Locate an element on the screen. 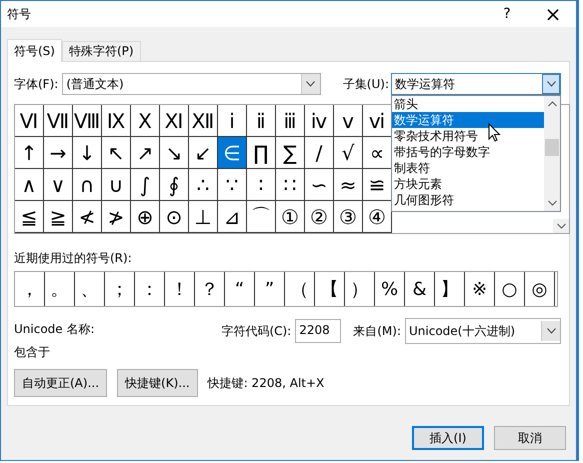 Image resolution: width=583 pixels, height=463 pixels. recent-symbol-cell: ） is located at coordinates (360, 289).